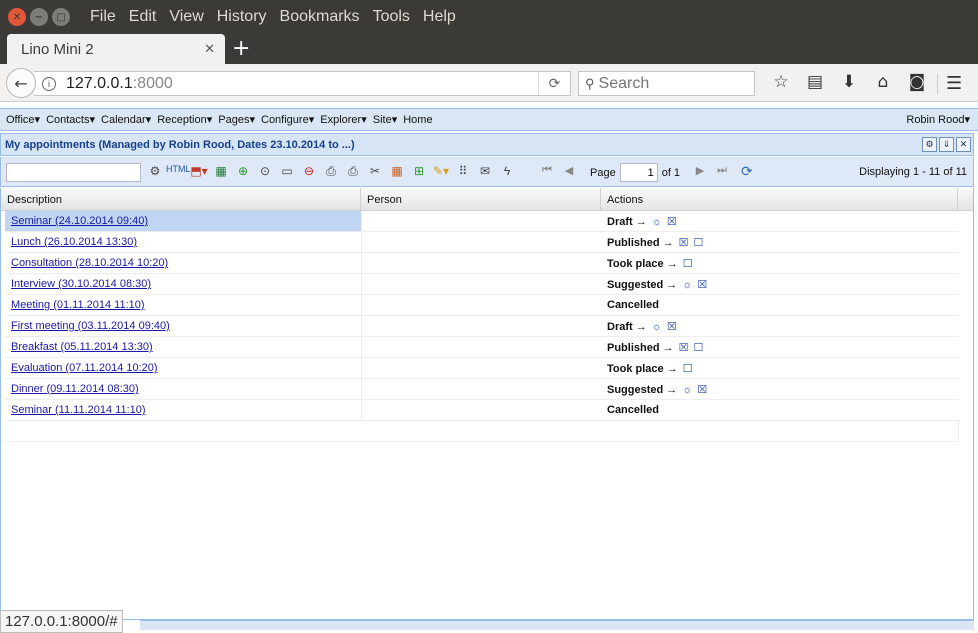 The height and width of the screenshot is (633, 978). What do you see at coordinates (397, 171) in the screenshot?
I see `calendar-icon: ▦` at bounding box center [397, 171].